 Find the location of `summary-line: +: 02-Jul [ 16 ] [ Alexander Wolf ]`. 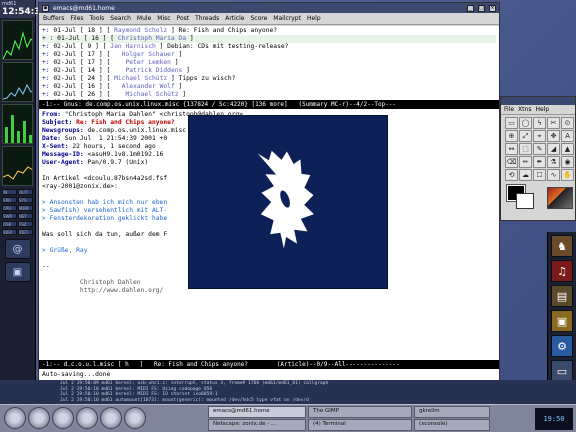

summary-line: +: 02-Jul [ 16 ] [ Alexander Wolf ] is located at coordinates (269, 87).